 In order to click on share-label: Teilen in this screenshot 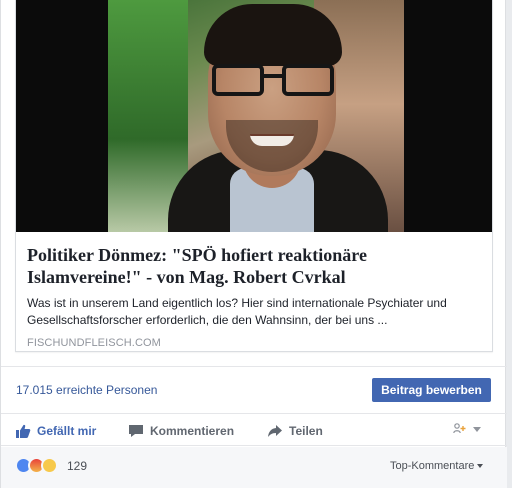, I will do `click(306, 431)`.